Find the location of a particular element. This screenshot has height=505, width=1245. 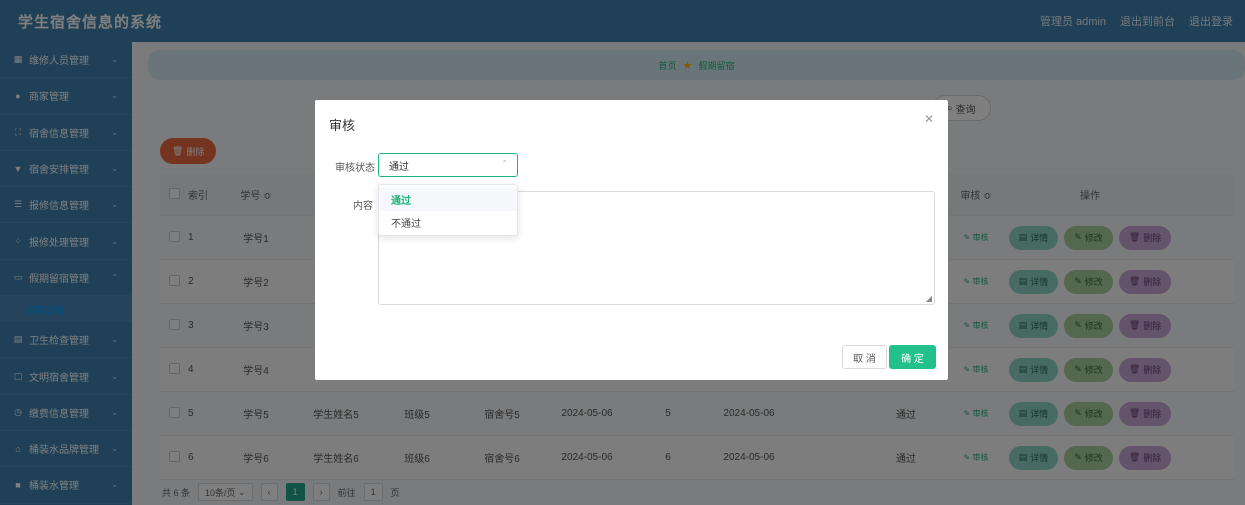

status-dropdown: 通过 不通过 is located at coordinates (448, 210).